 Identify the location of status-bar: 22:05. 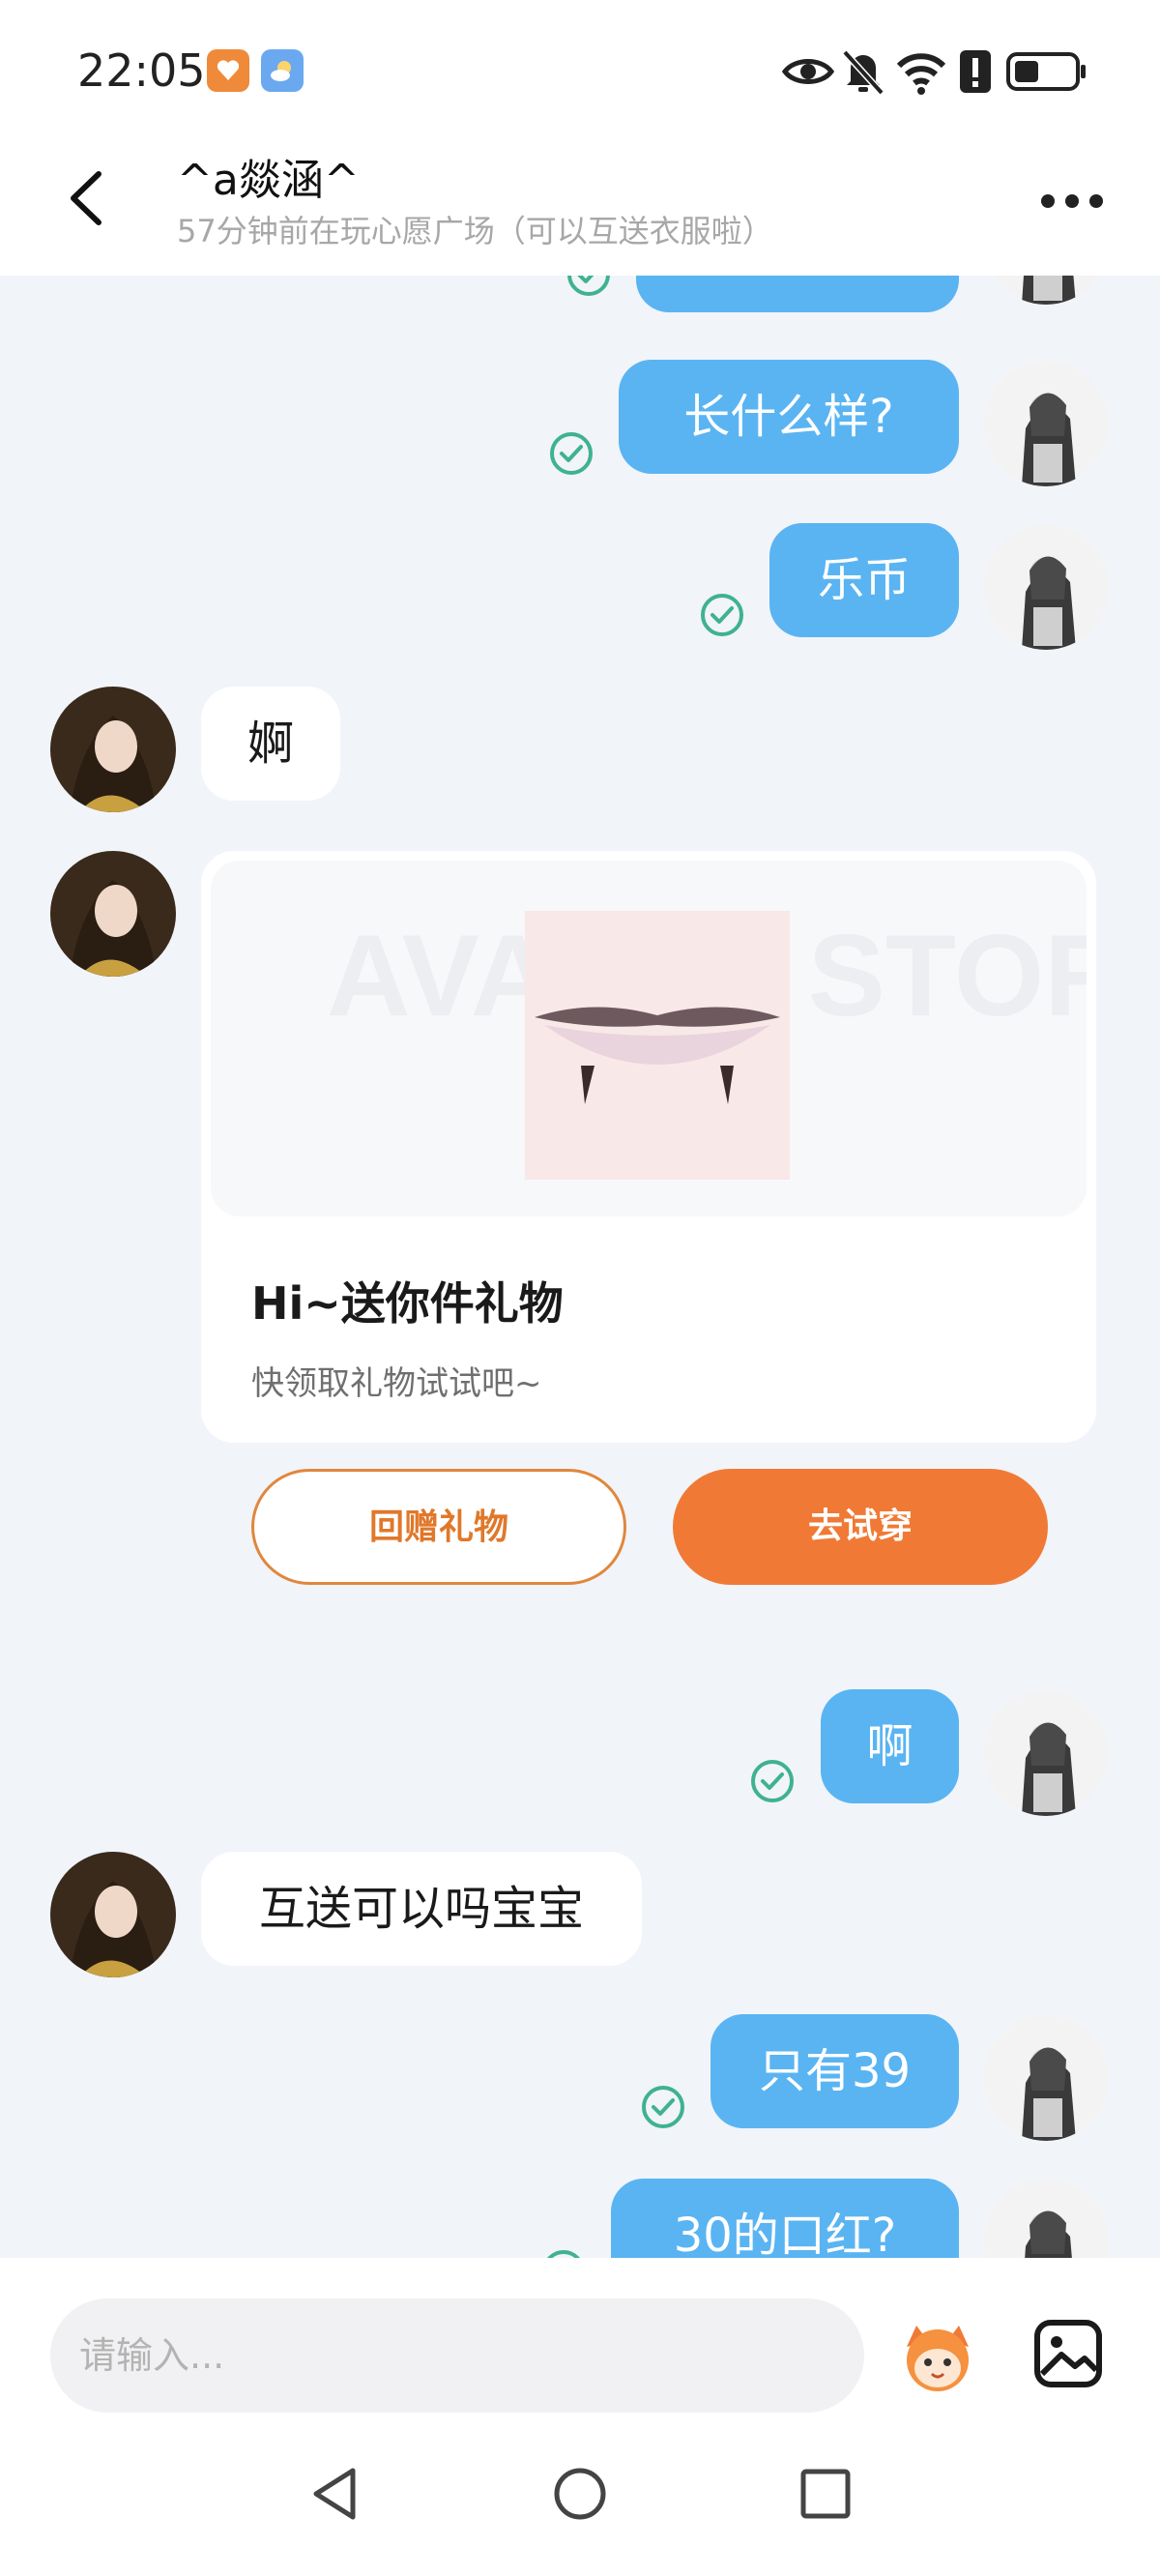
(580, 67).